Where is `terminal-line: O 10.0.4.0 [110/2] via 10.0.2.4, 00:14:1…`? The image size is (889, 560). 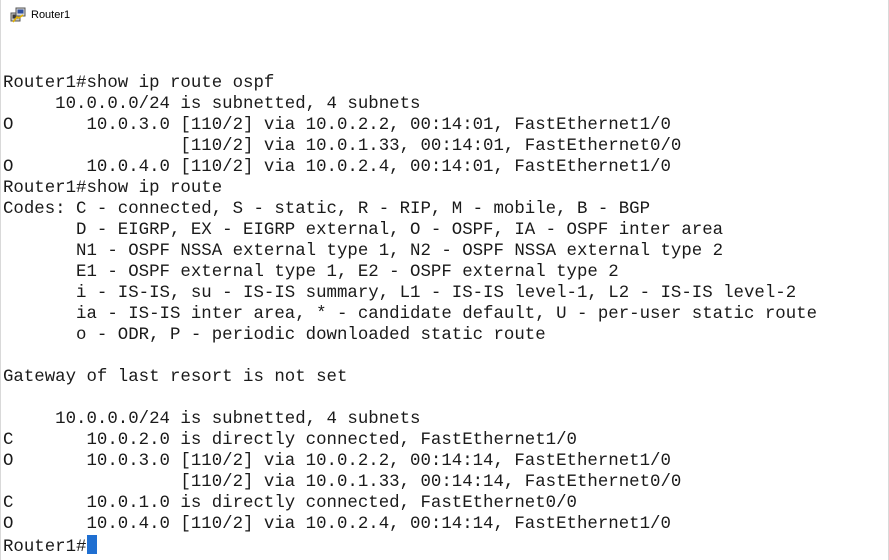 terminal-line: O 10.0.4.0 [110/2] via 10.0.2.4, 00:14:1… is located at coordinates (337, 524).